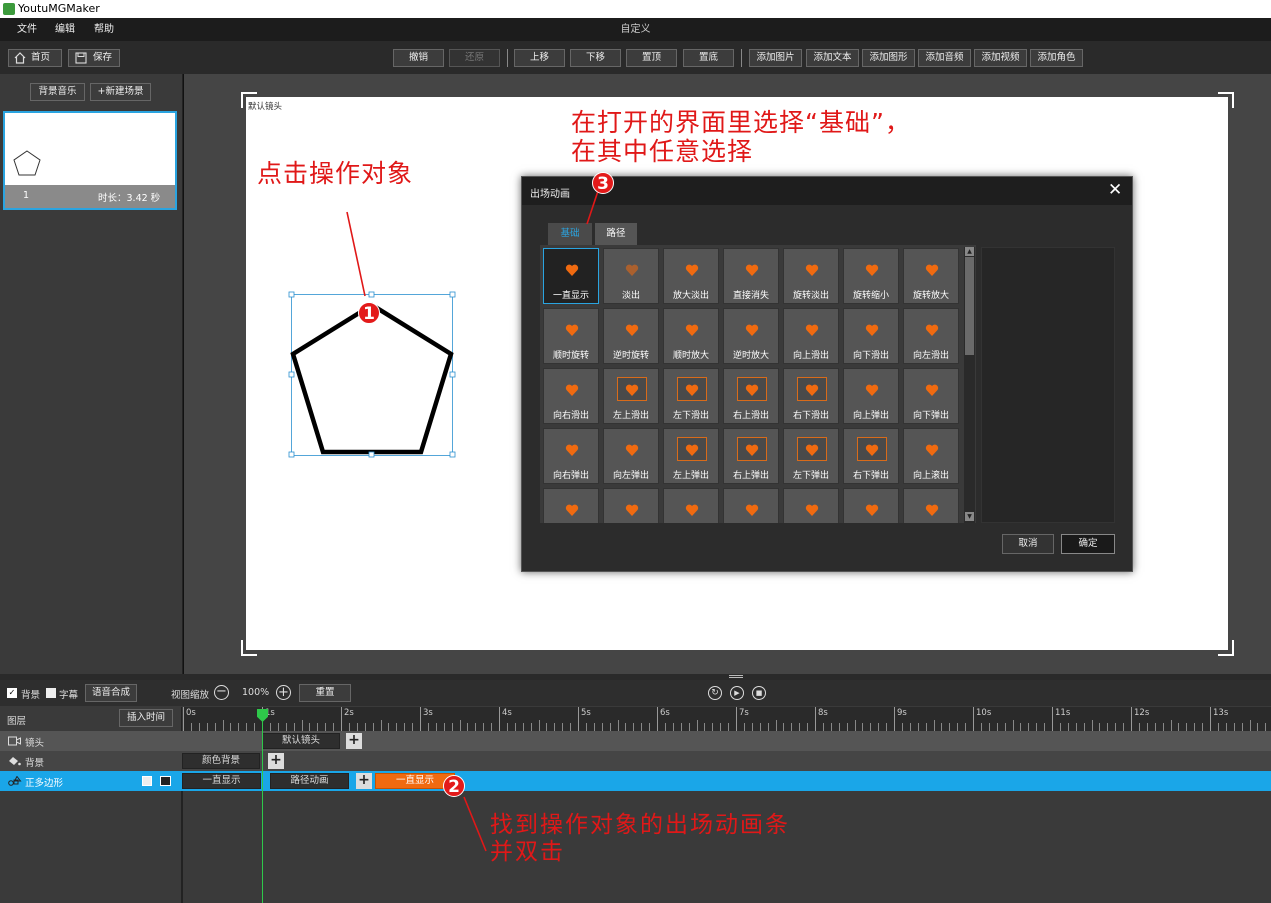 The height and width of the screenshot is (903, 1271). Describe the element at coordinates (1115, 190) in the screenshot. I see `close-icon: ✕` at that location.